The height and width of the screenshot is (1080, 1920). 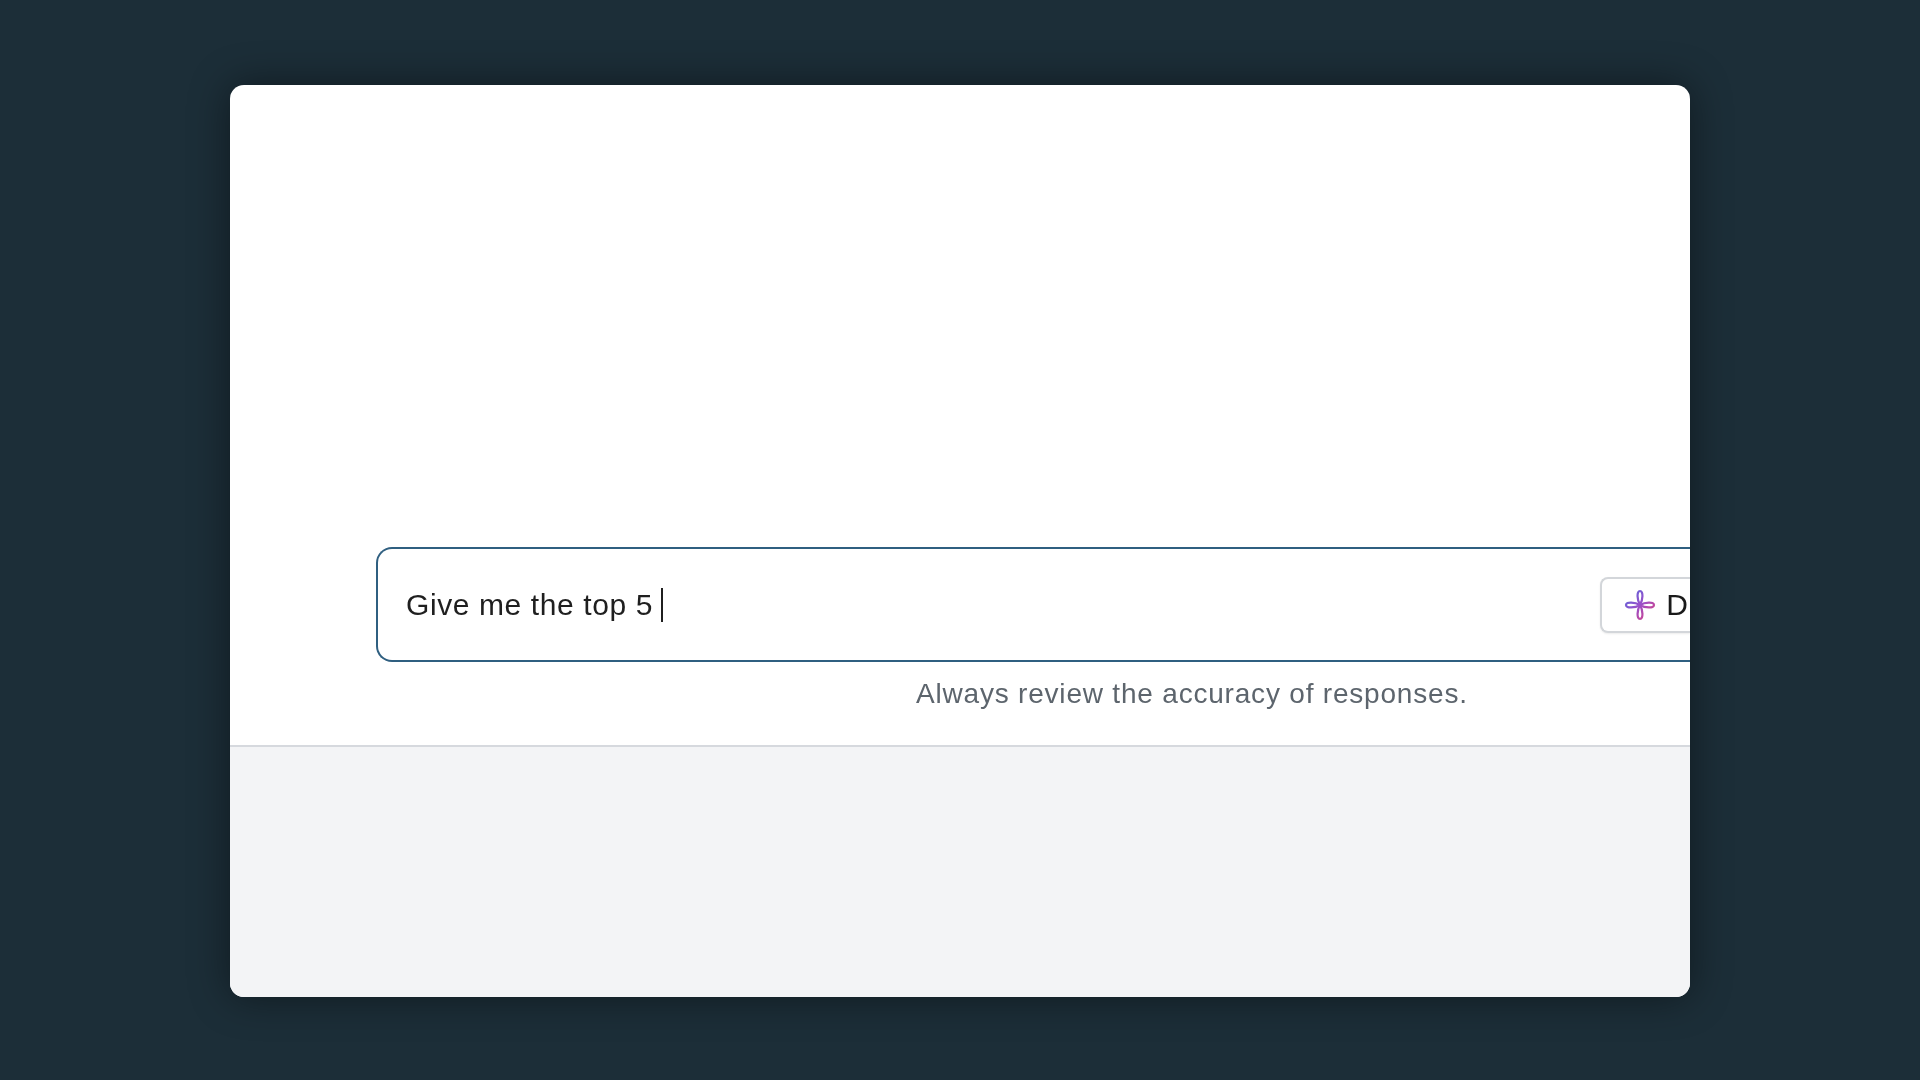 What do you see at coordinates (1640, 604) in the screenshot?
I see `knot-sparkle-icon` at bounding box center [1640, 604].